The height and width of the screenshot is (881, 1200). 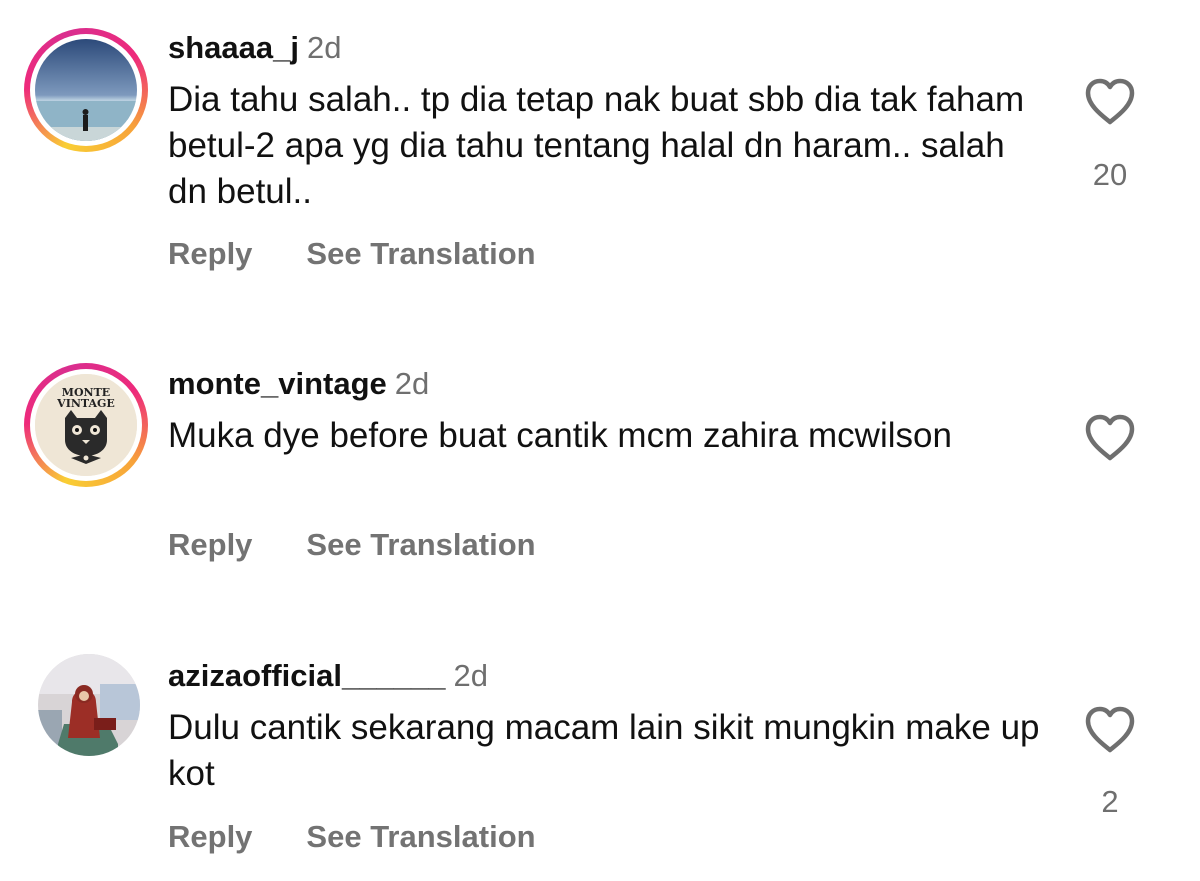 I want to click on comment-header: azizaofficial______ 2d, so click(x=328, y=676).